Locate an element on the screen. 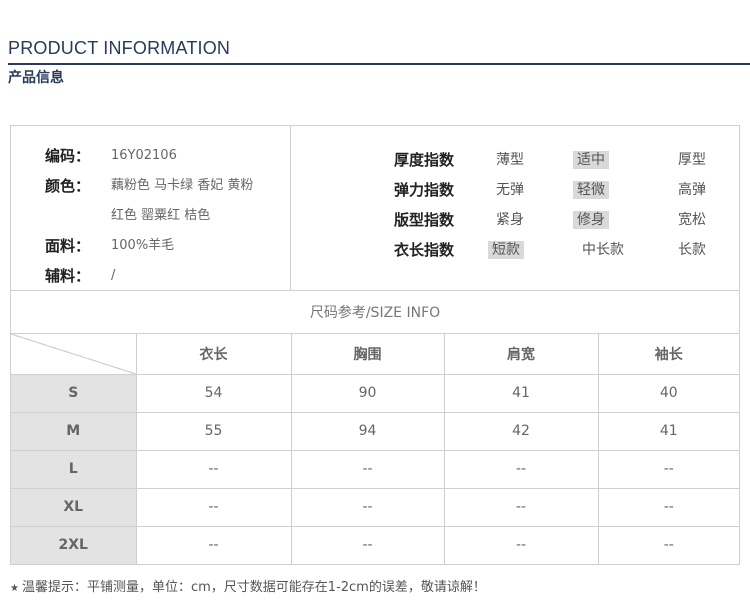 The image size is (750, 603). table-cell: 55 is located at coordinates (213, 431).